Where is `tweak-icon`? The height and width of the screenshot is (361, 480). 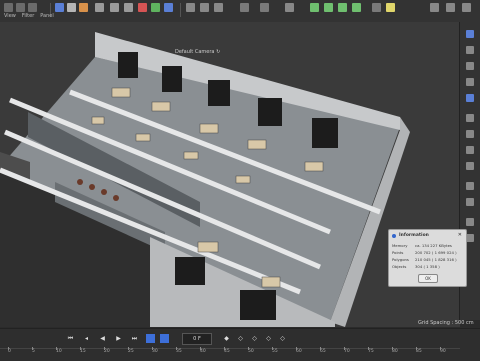 tweak-icon is located at coordinates (470, 134).